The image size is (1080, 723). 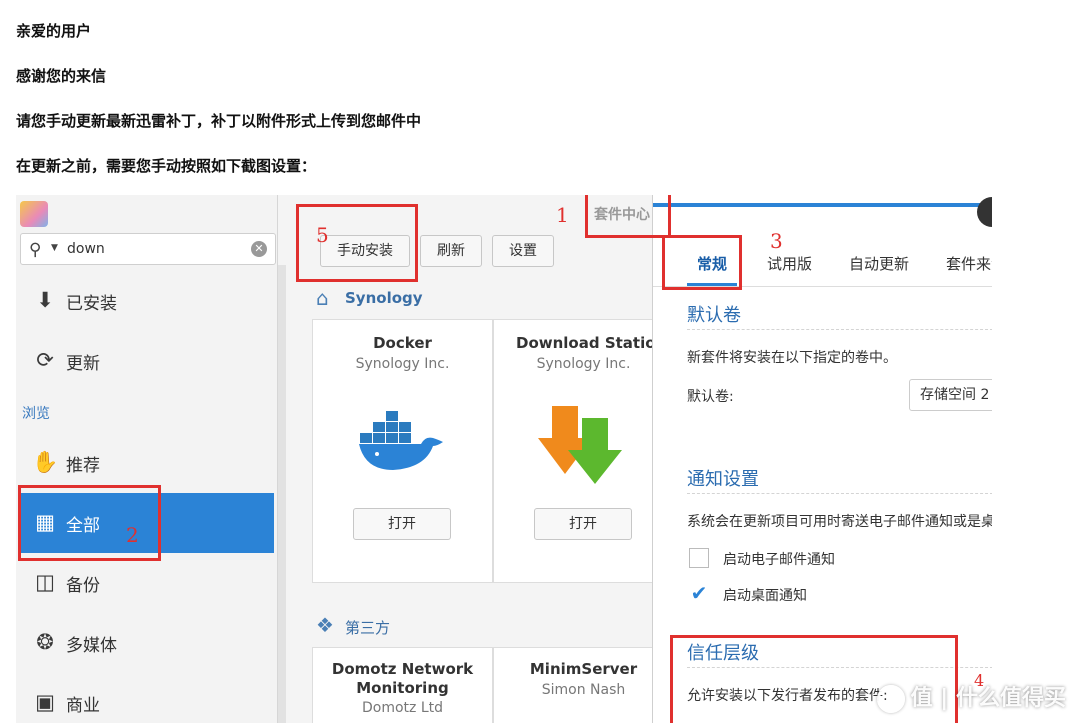 What do you see at coordinates (583, 690) in the screenshot?
I see `package-publisher: Simon Nash` at bounding box center [583, 690].